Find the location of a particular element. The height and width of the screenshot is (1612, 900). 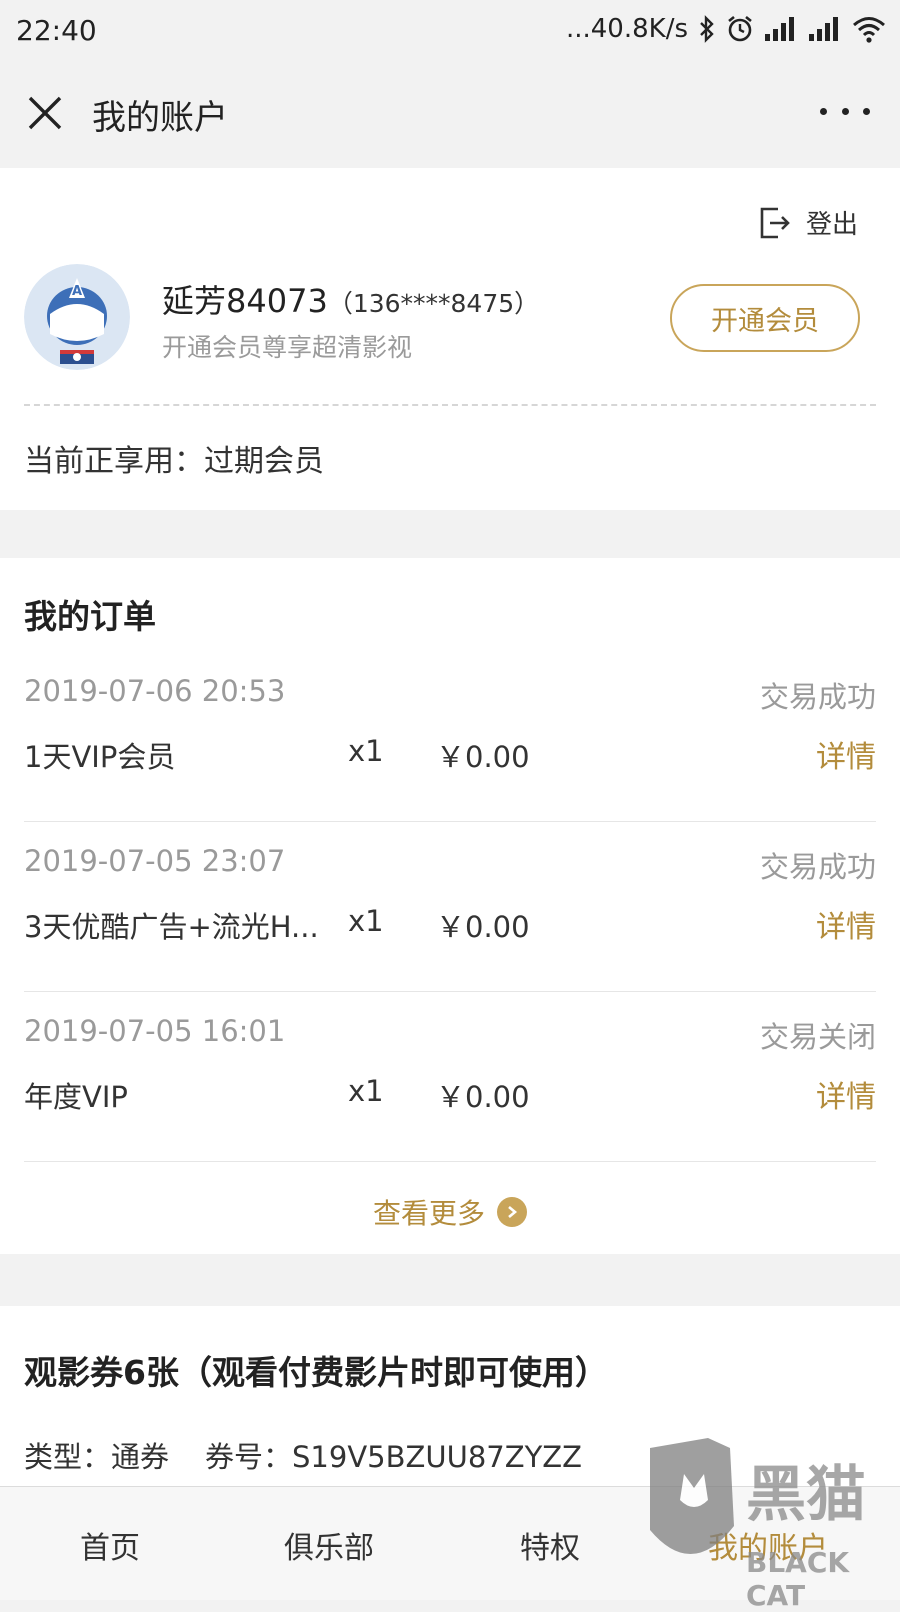

logout-button: 登出 is located at coordinates (808, 222).